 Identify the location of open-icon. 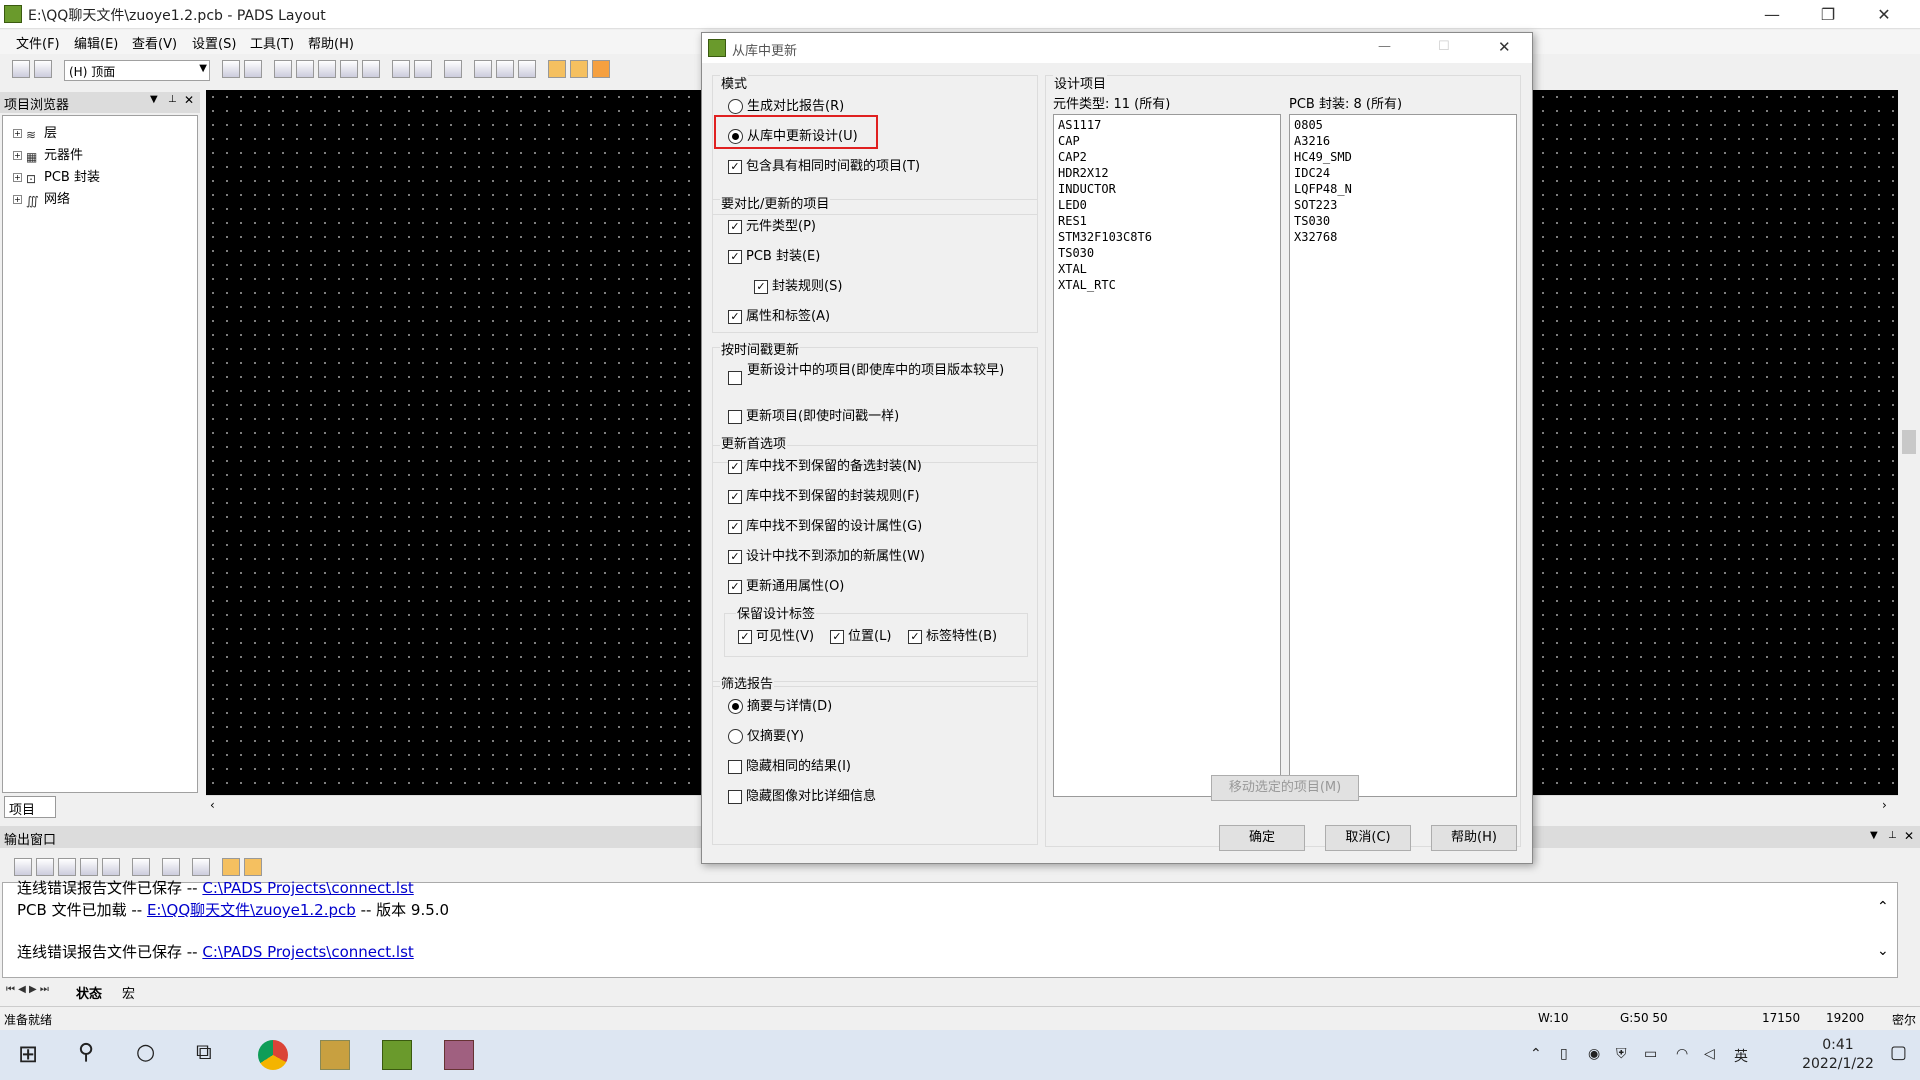
(21, 69).